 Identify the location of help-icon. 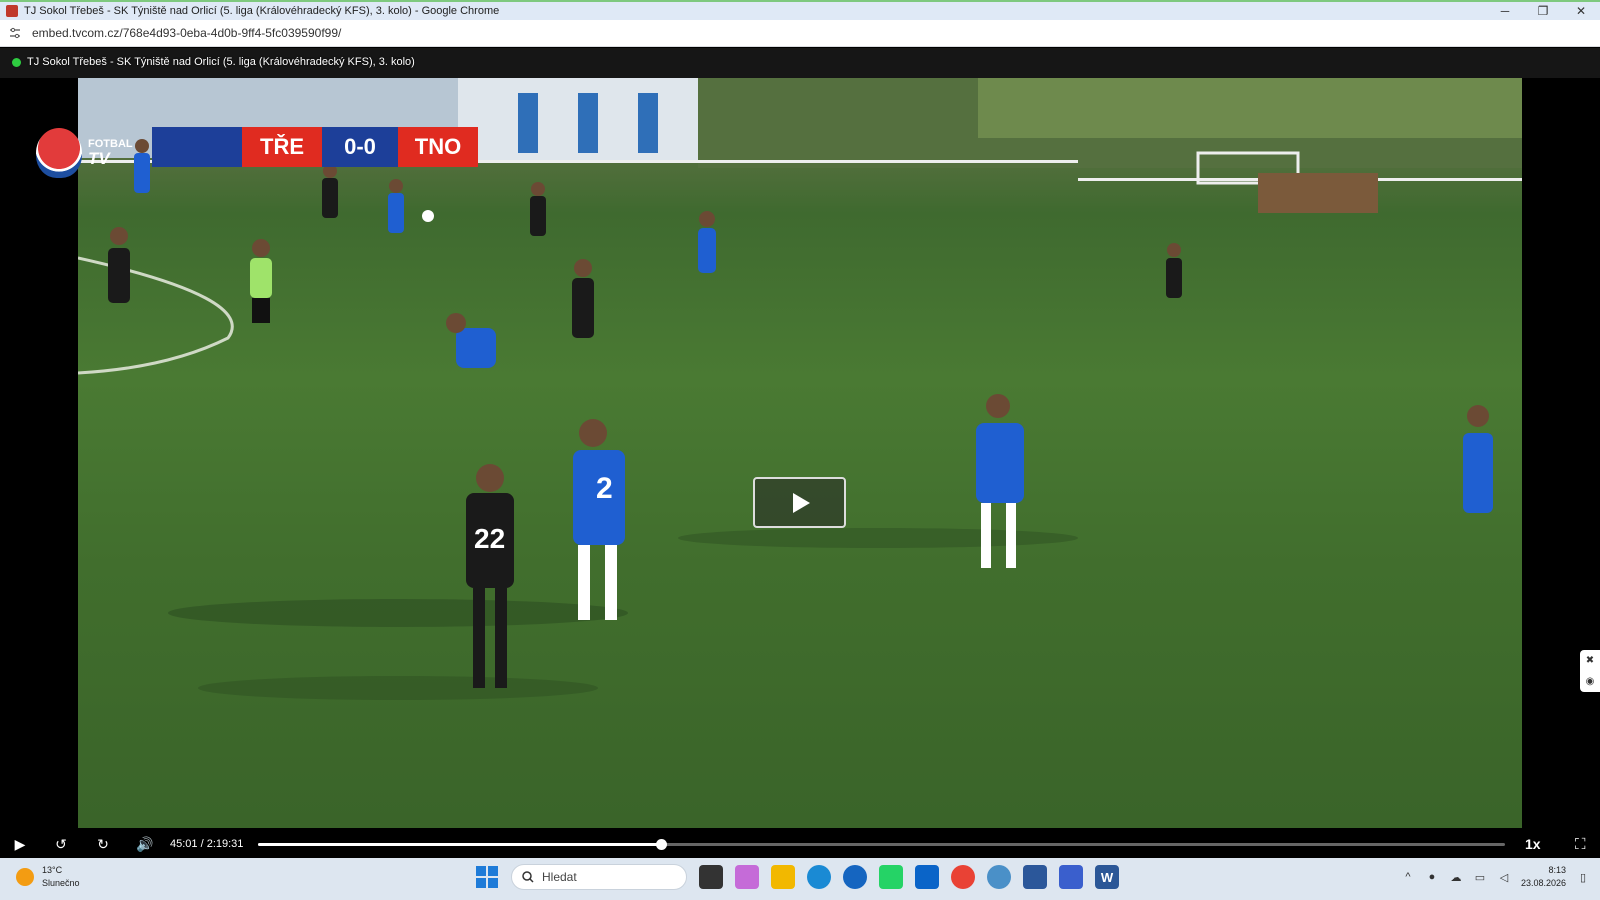
(855, 877).